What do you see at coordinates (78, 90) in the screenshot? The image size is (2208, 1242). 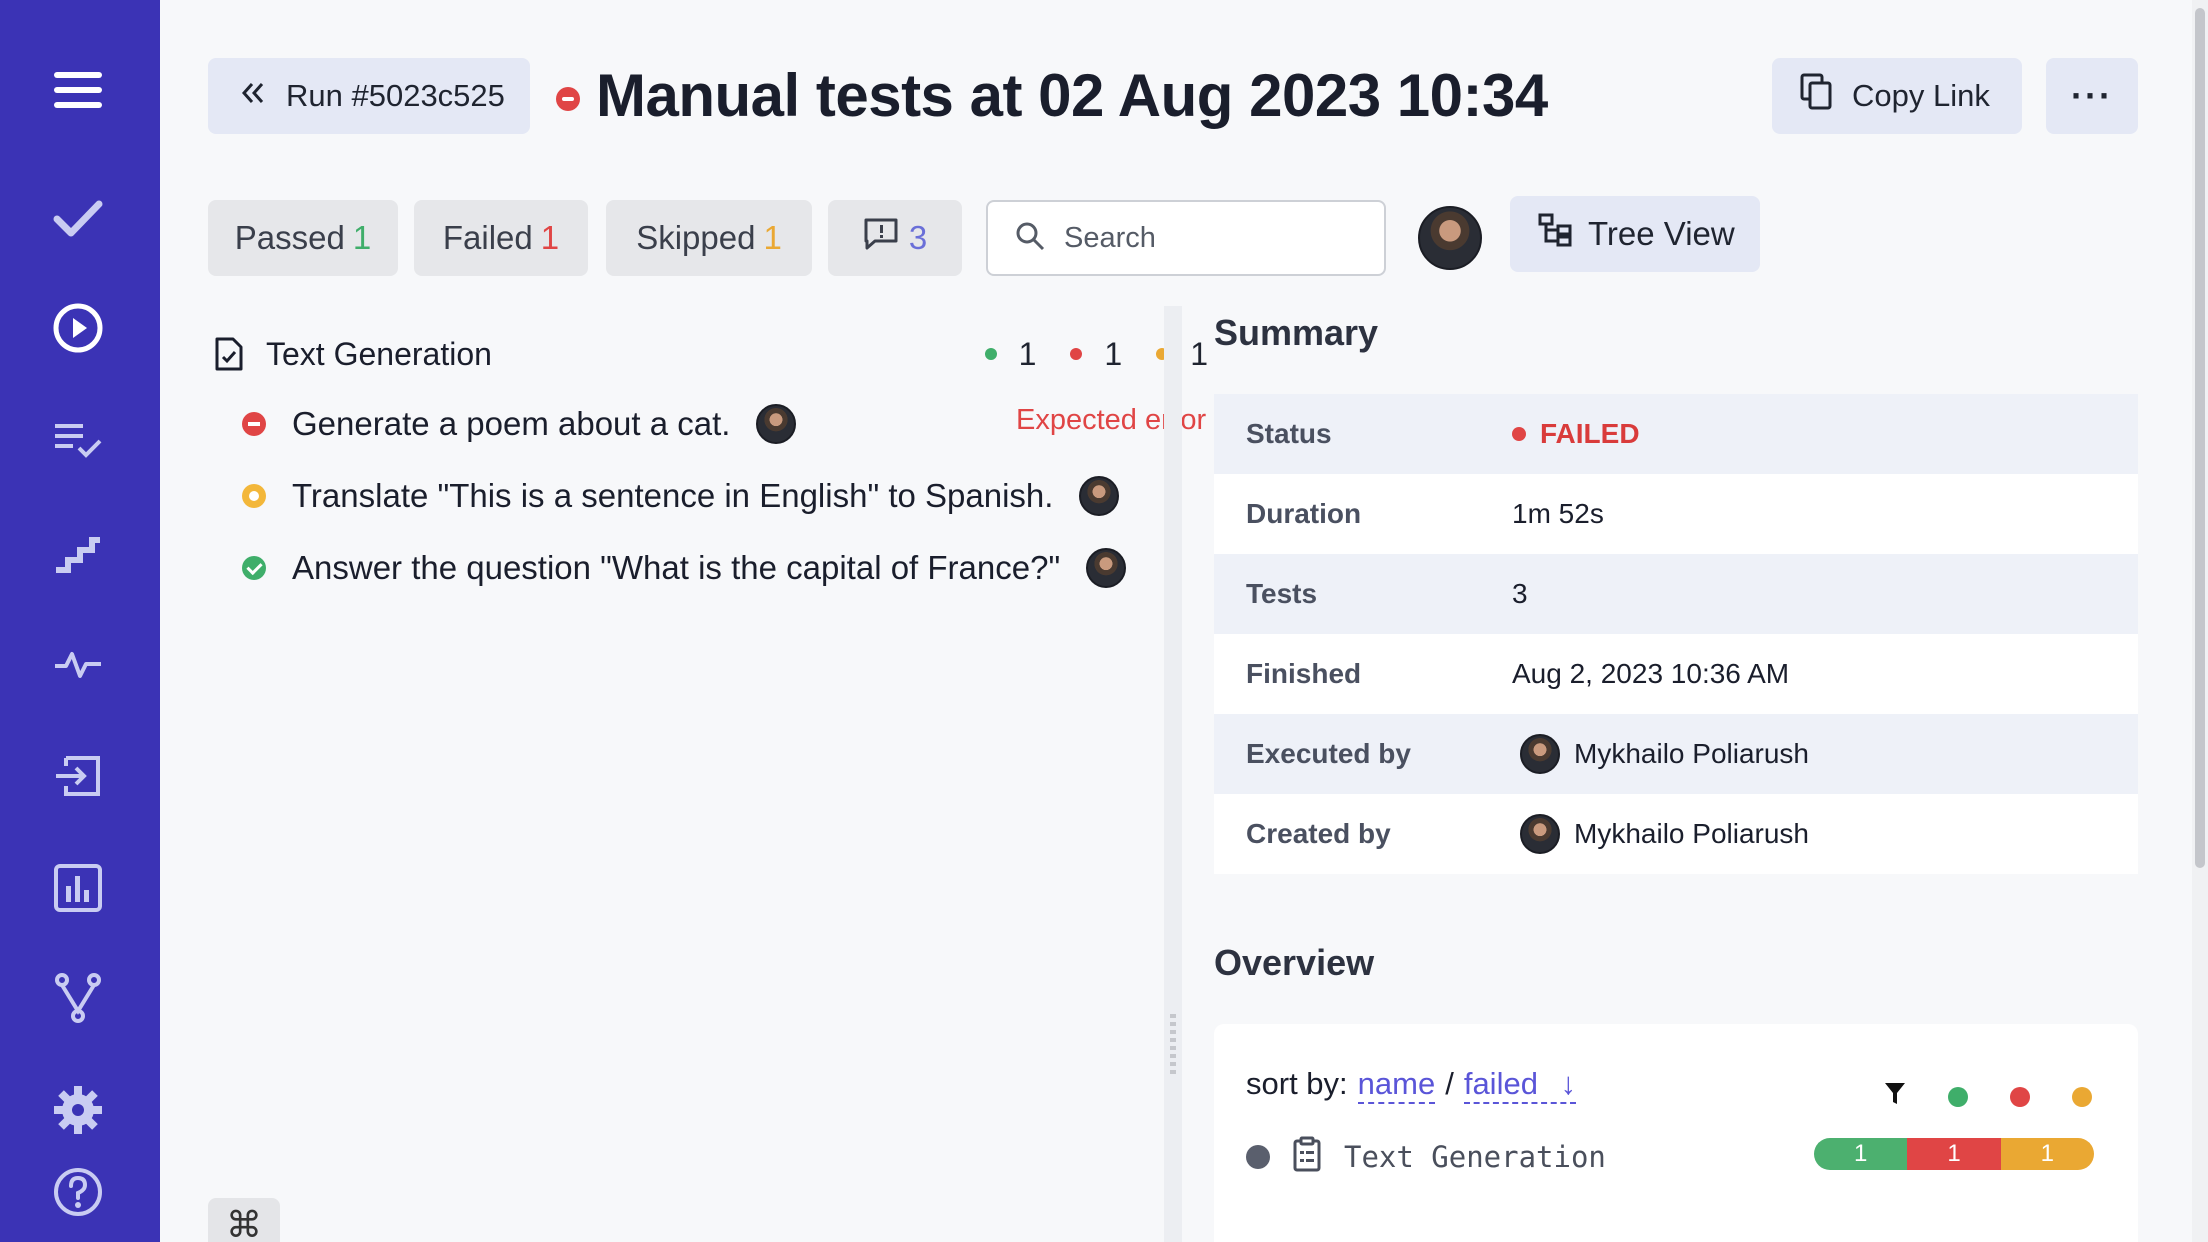 I see `menu-icon` at bounding box center [78, 90].